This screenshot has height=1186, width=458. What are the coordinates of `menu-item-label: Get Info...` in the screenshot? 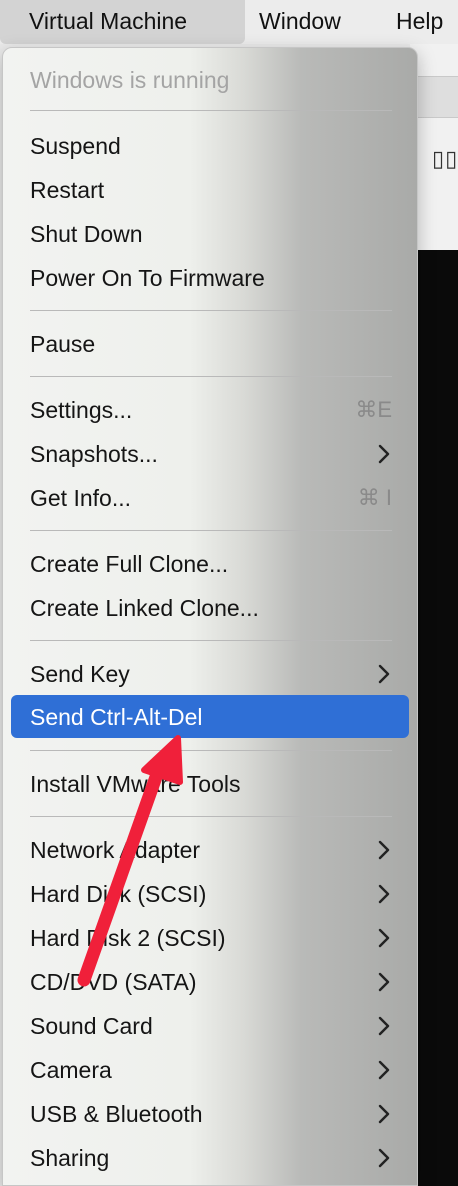 It's located at (80, 498).